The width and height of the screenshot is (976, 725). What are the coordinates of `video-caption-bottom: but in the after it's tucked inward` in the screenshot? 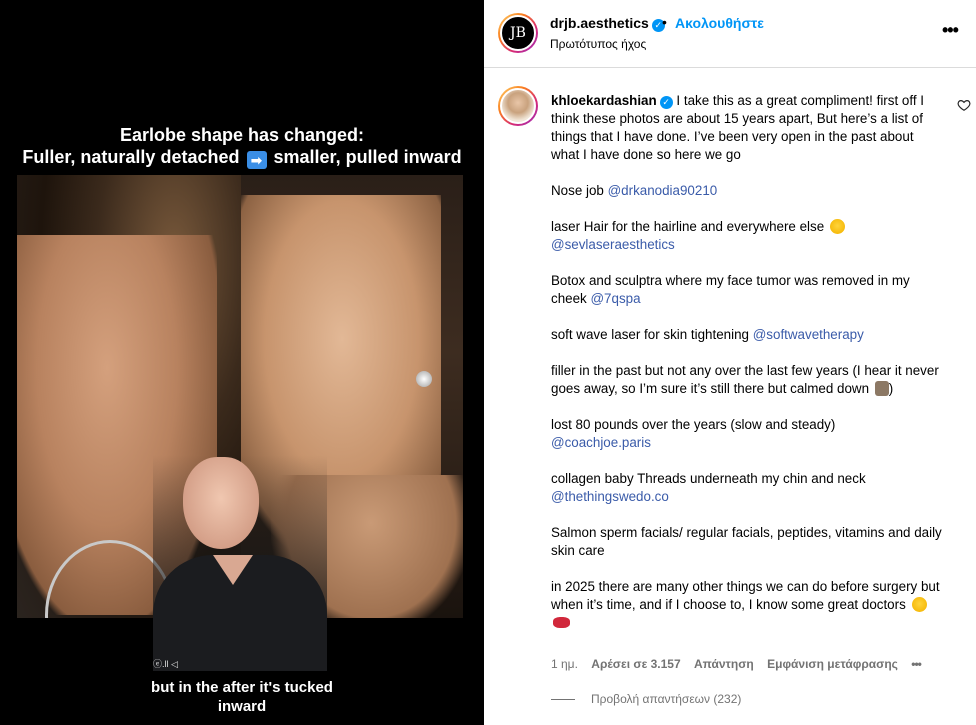 It's located at (242, 697).